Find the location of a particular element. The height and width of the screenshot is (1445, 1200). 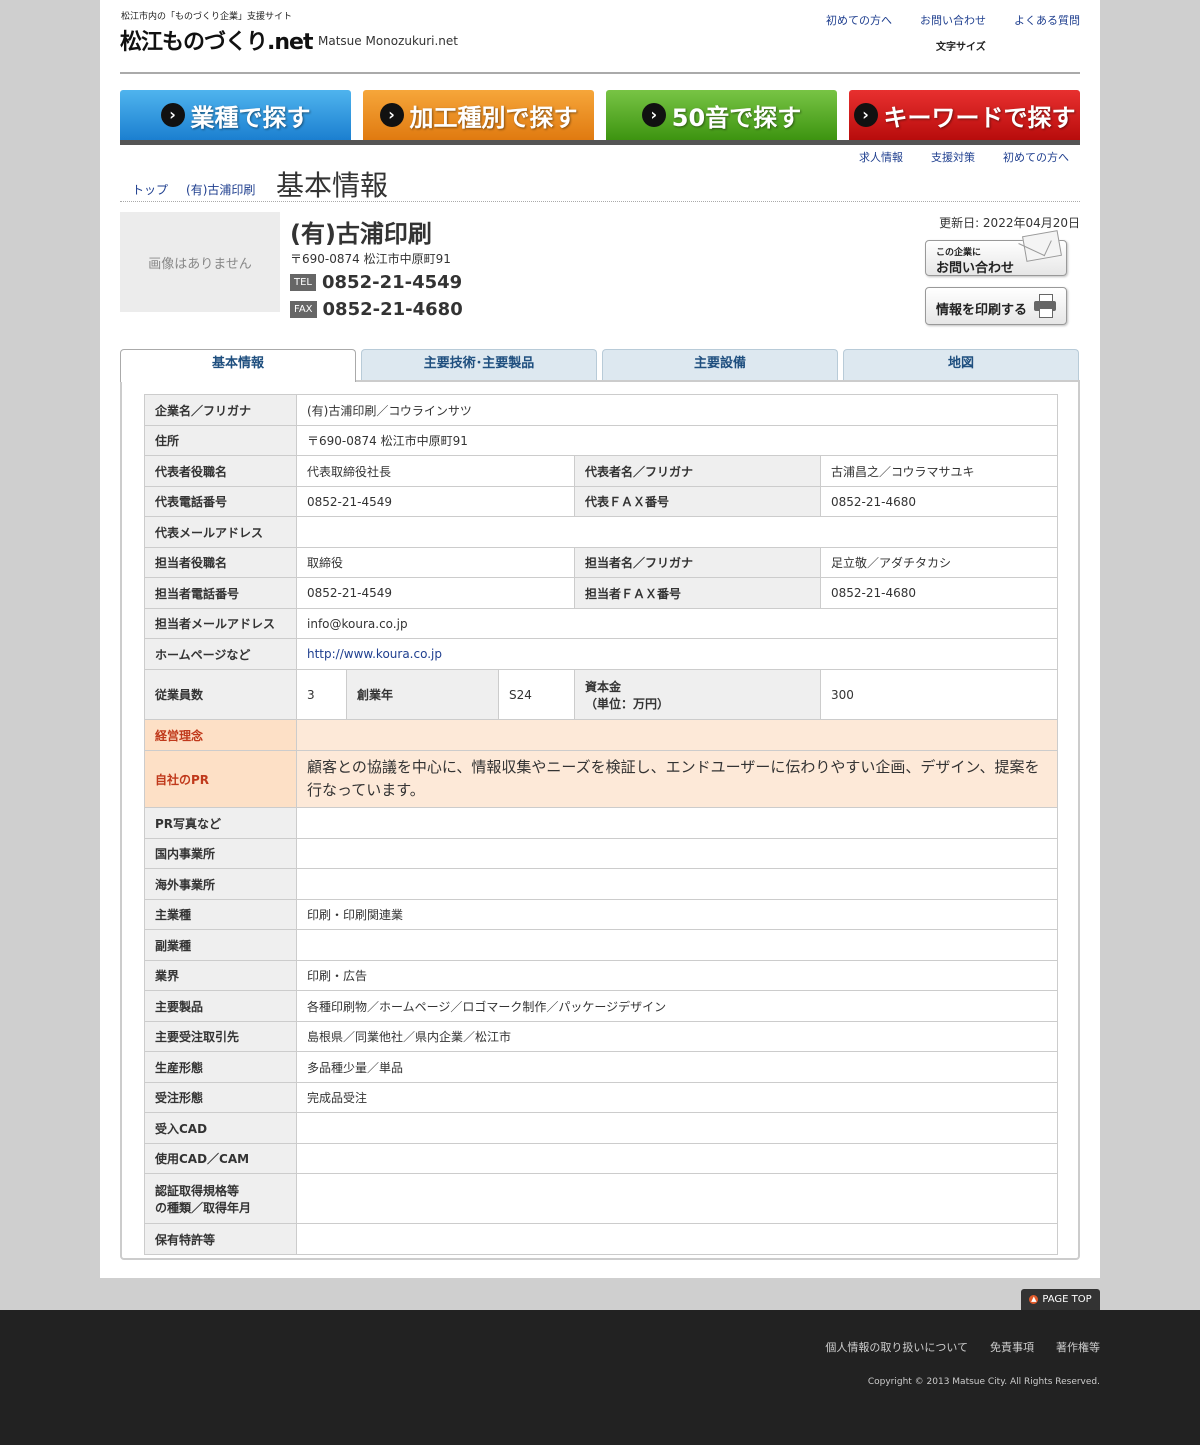

row-label: 担当者メールアドレス is located at coordinates (220, 623).